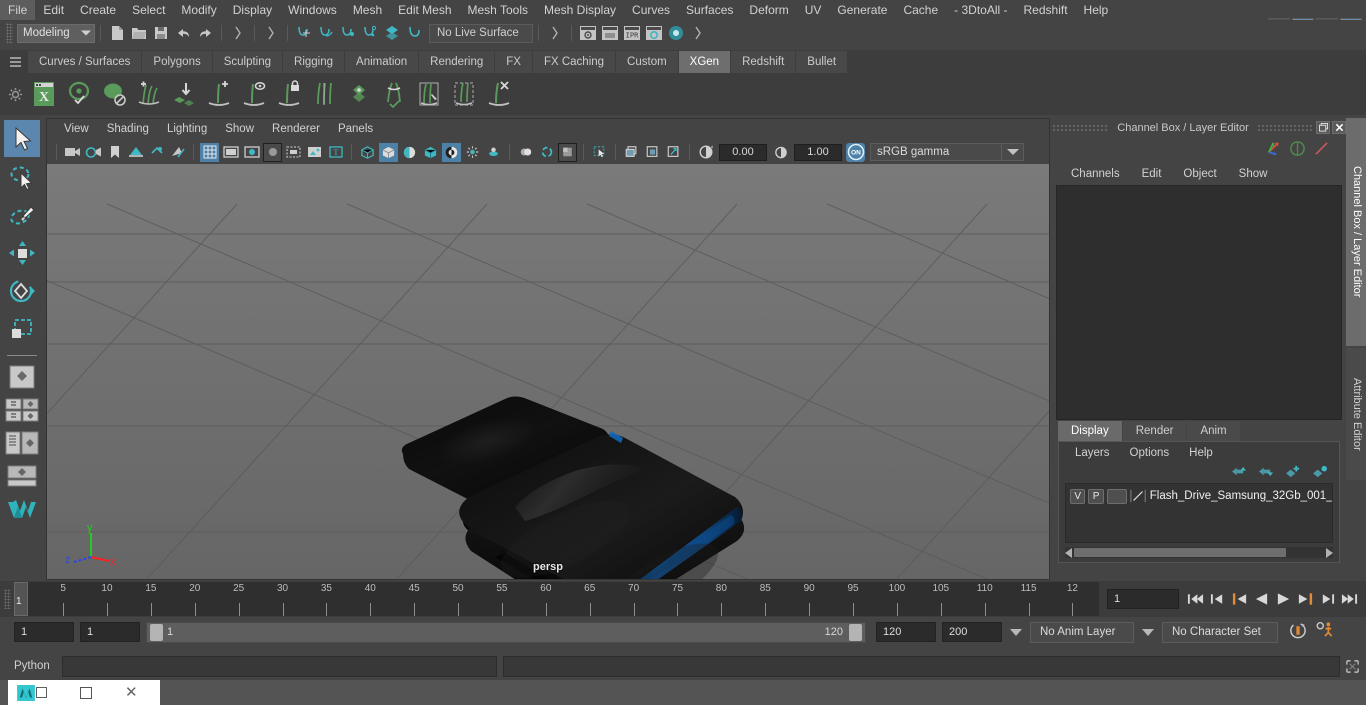 Image resolution: width=1366 pixels, height=705 pixels. Describe the element at coordinates (1090, 431) in the screenshot. I see `layer-tab-display: Display` at that location.